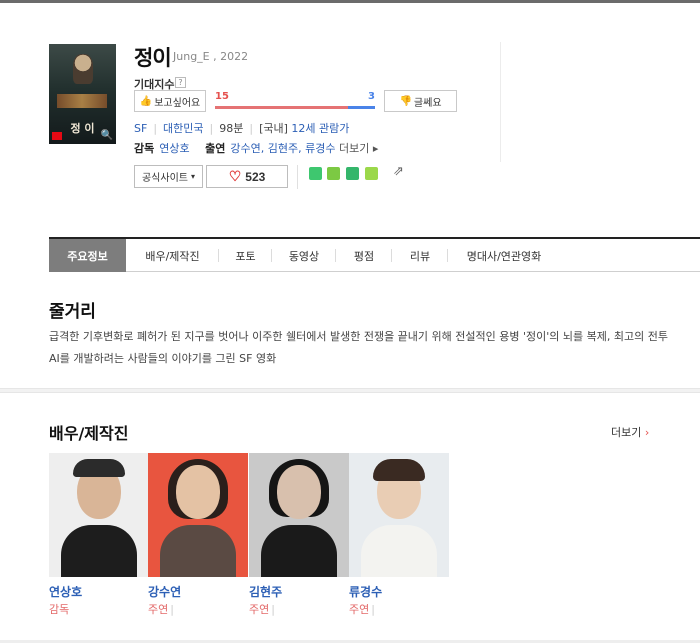  I want to click on like-button: ♡ 523, so click(247, 176).